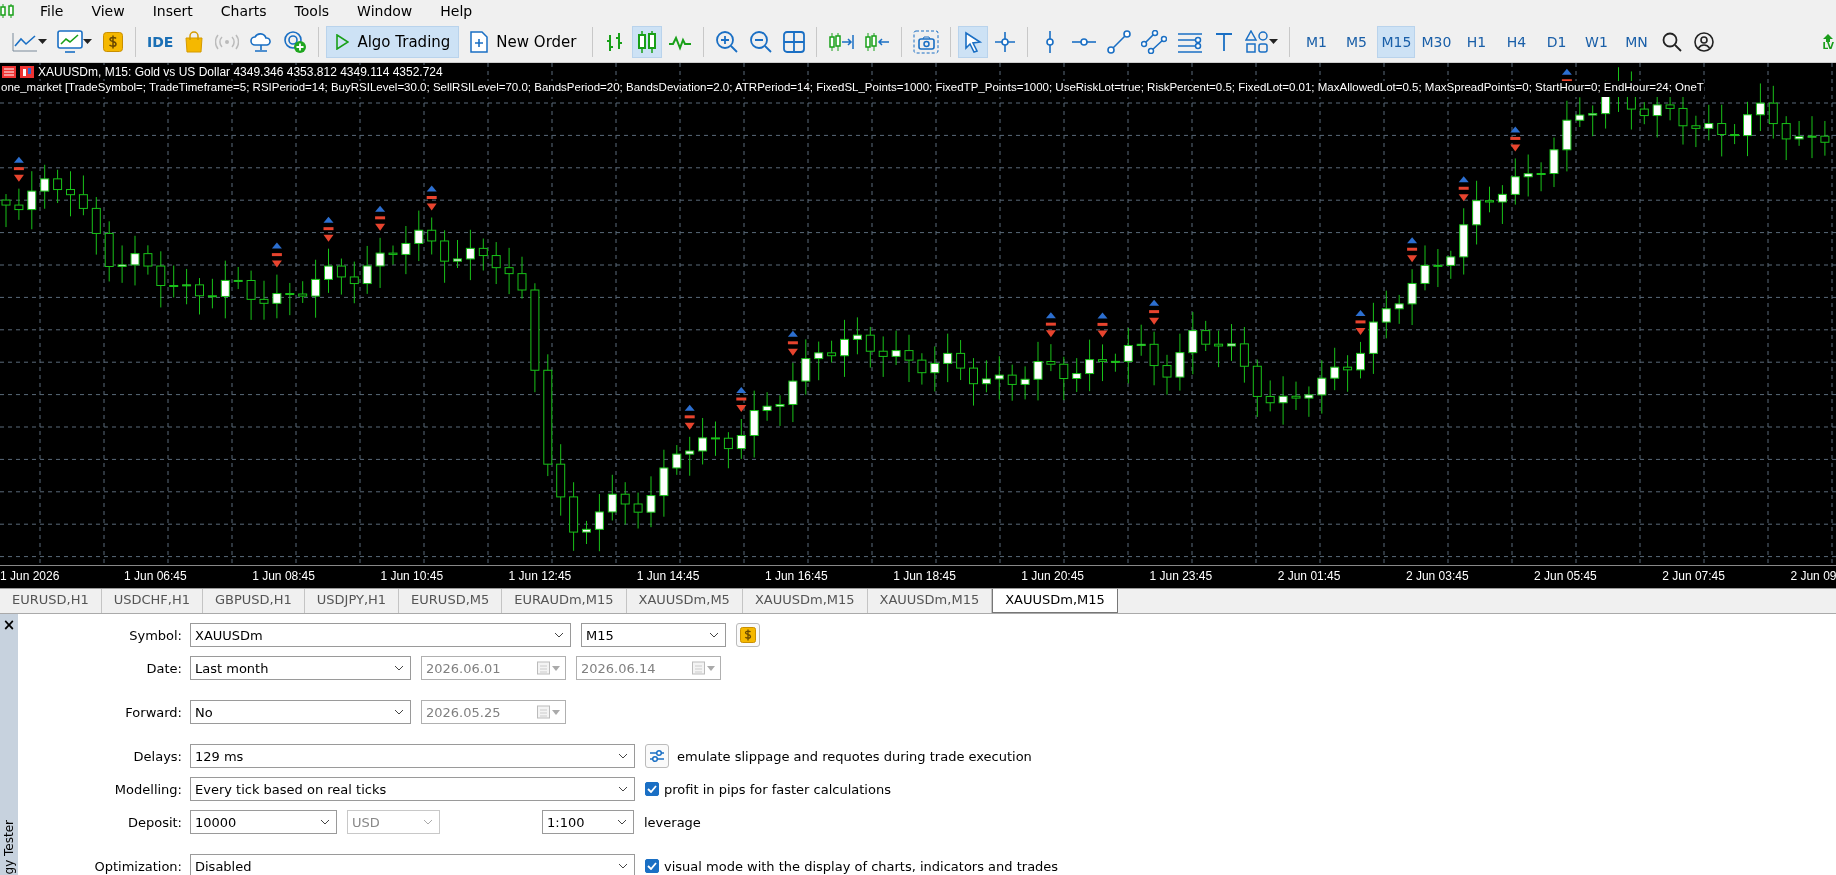 This screenshot has height=875, width=1836. I want to click on camera-icon, so click(926, 42).